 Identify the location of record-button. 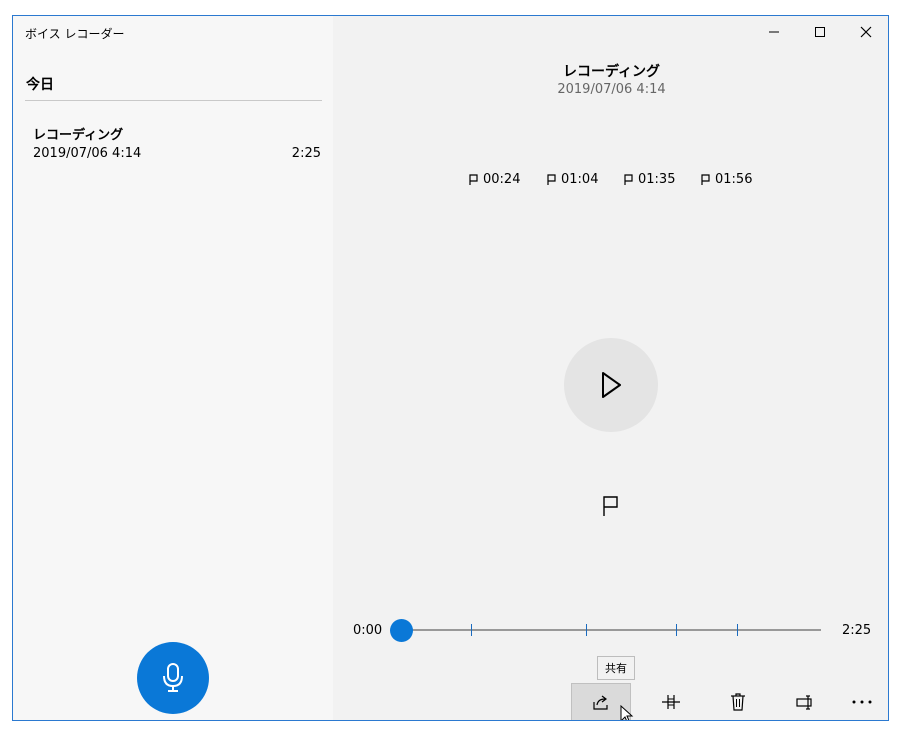
(173, 678).